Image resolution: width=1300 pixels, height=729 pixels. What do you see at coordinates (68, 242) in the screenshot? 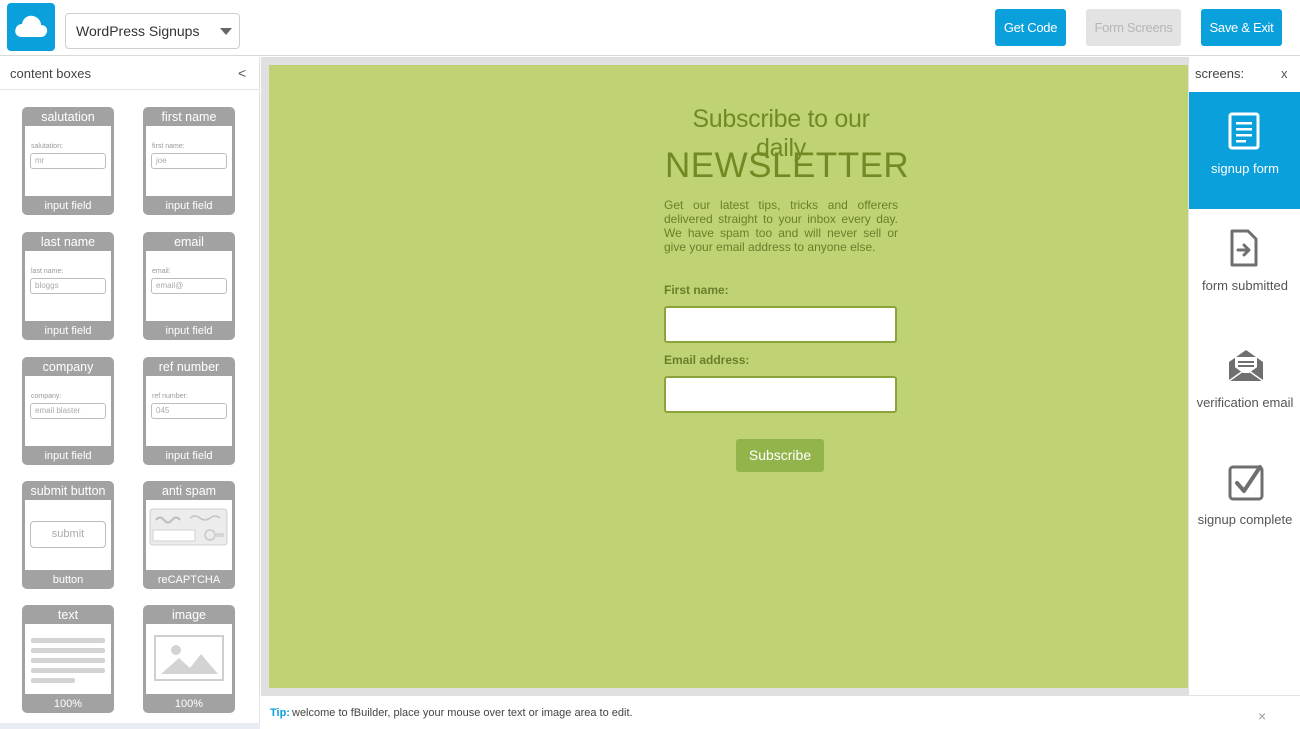
I see `box-header: last name` at bounding box center [68, 242].